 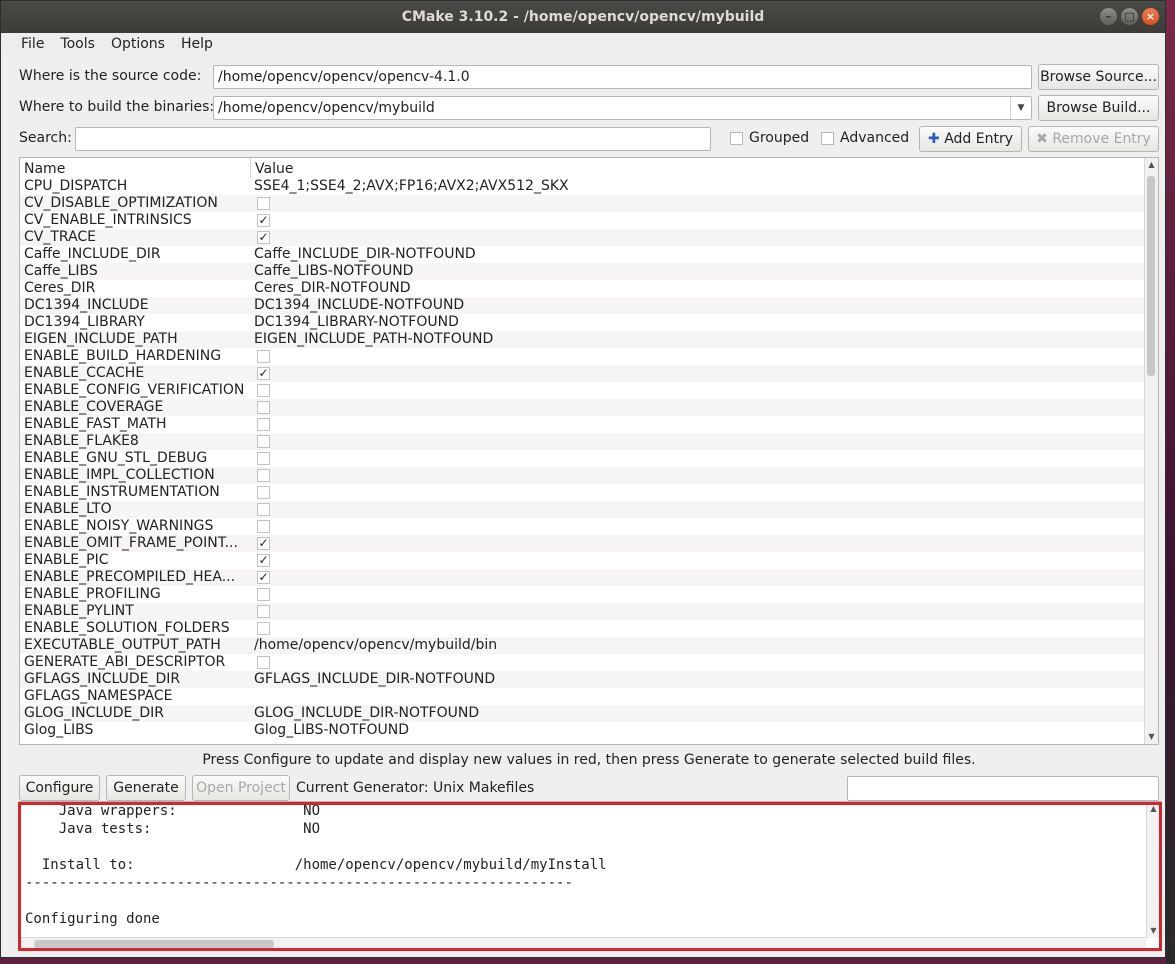 I want to click on table-row: ENABLE_INSTRUMENTATION, so click(x=582, y=492).